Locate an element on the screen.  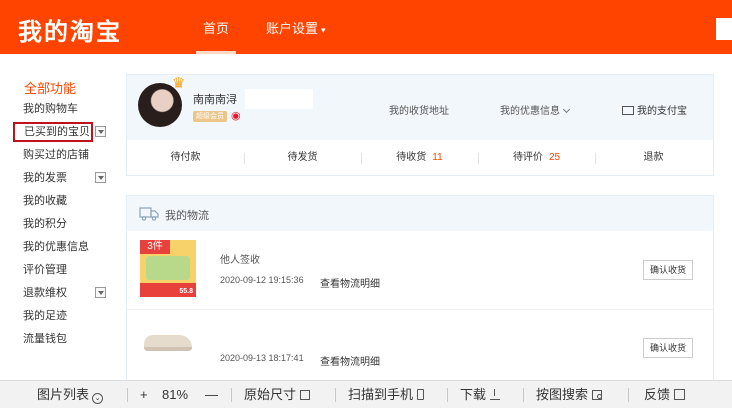
sidebar-item-coupons: 我的优惠信息 is located at coordinates (56, 247).